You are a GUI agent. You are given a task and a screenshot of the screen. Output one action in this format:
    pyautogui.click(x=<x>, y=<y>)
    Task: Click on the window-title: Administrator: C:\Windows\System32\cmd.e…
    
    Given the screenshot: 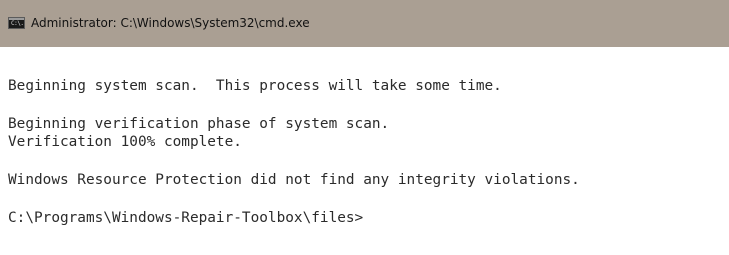 What is the action you would take?
    pyautogui.click(x=170, y=22)
    